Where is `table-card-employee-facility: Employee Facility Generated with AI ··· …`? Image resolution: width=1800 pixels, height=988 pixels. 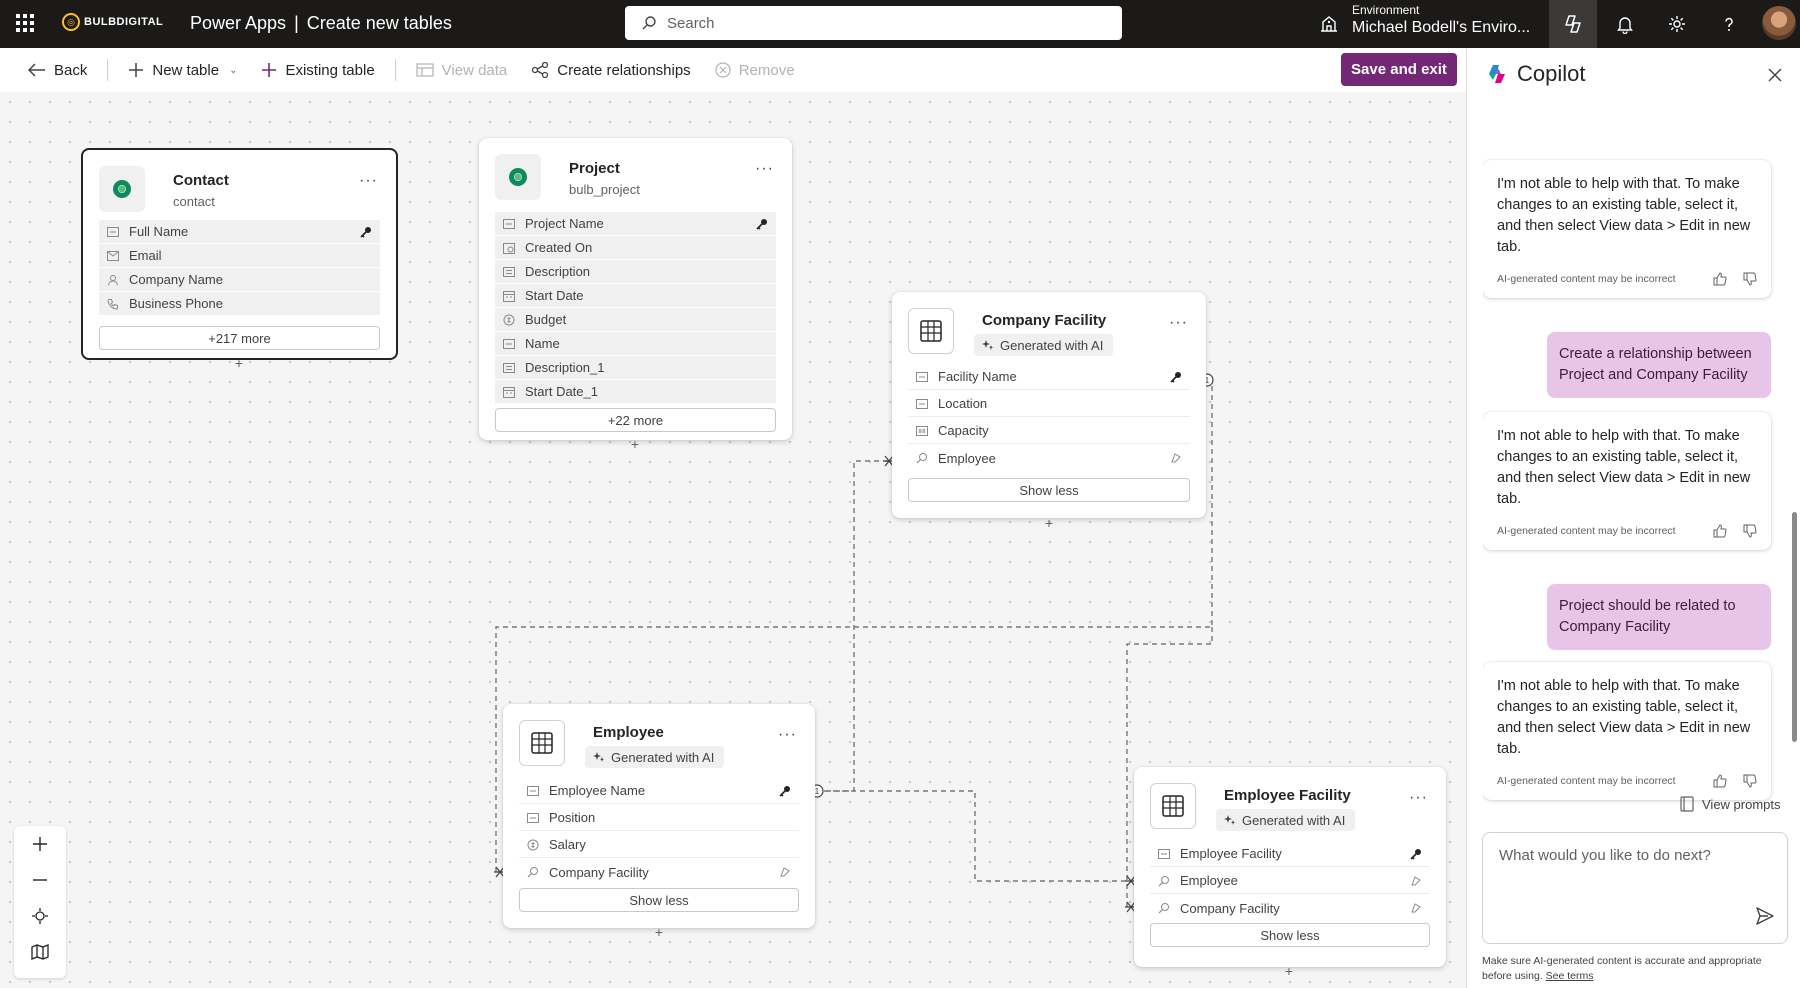
table-card-employee-facility: Employee Facility Generated with AI ··· … is located at coordinates (1290, 867).